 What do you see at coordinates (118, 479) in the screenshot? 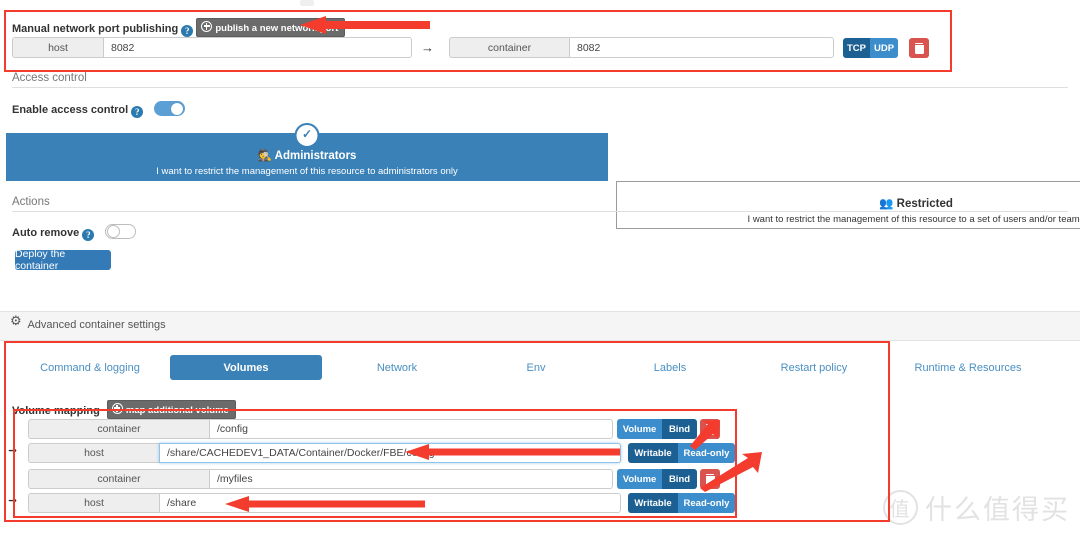
I see `volume-2-container-addon-label: container` at bounding box center [118, 479].